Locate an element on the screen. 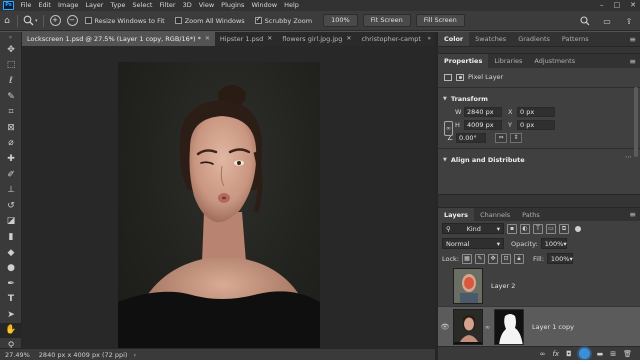 Image resolution: width=640 pixels, height=360 pixels. flip-vertical-icon: ⇕ is located at coordinates (516, 137).